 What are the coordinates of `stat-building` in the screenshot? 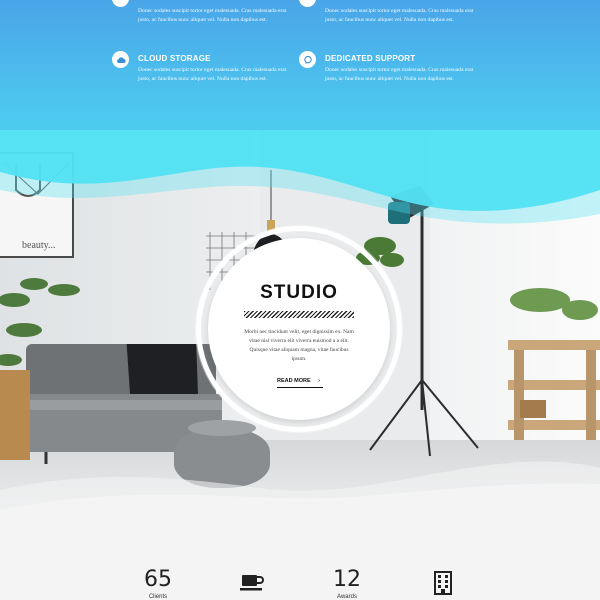 It's located at (443, 585).